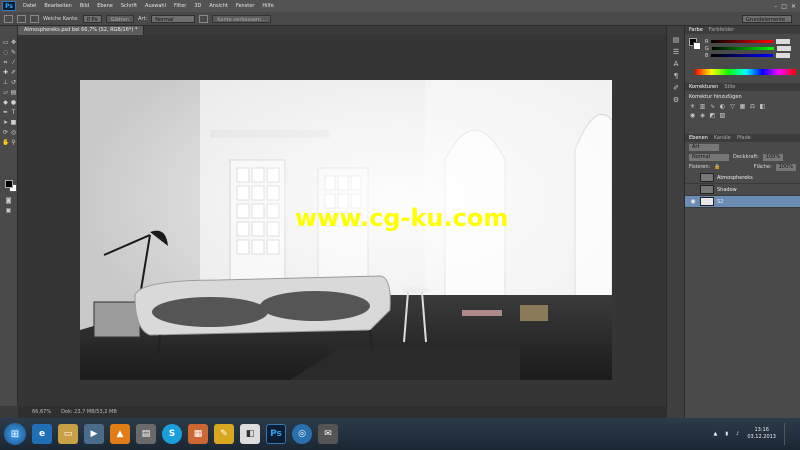 This screenshot has height=450, width=800. I want to click on foreground-color-swatch, so click(9, 184).